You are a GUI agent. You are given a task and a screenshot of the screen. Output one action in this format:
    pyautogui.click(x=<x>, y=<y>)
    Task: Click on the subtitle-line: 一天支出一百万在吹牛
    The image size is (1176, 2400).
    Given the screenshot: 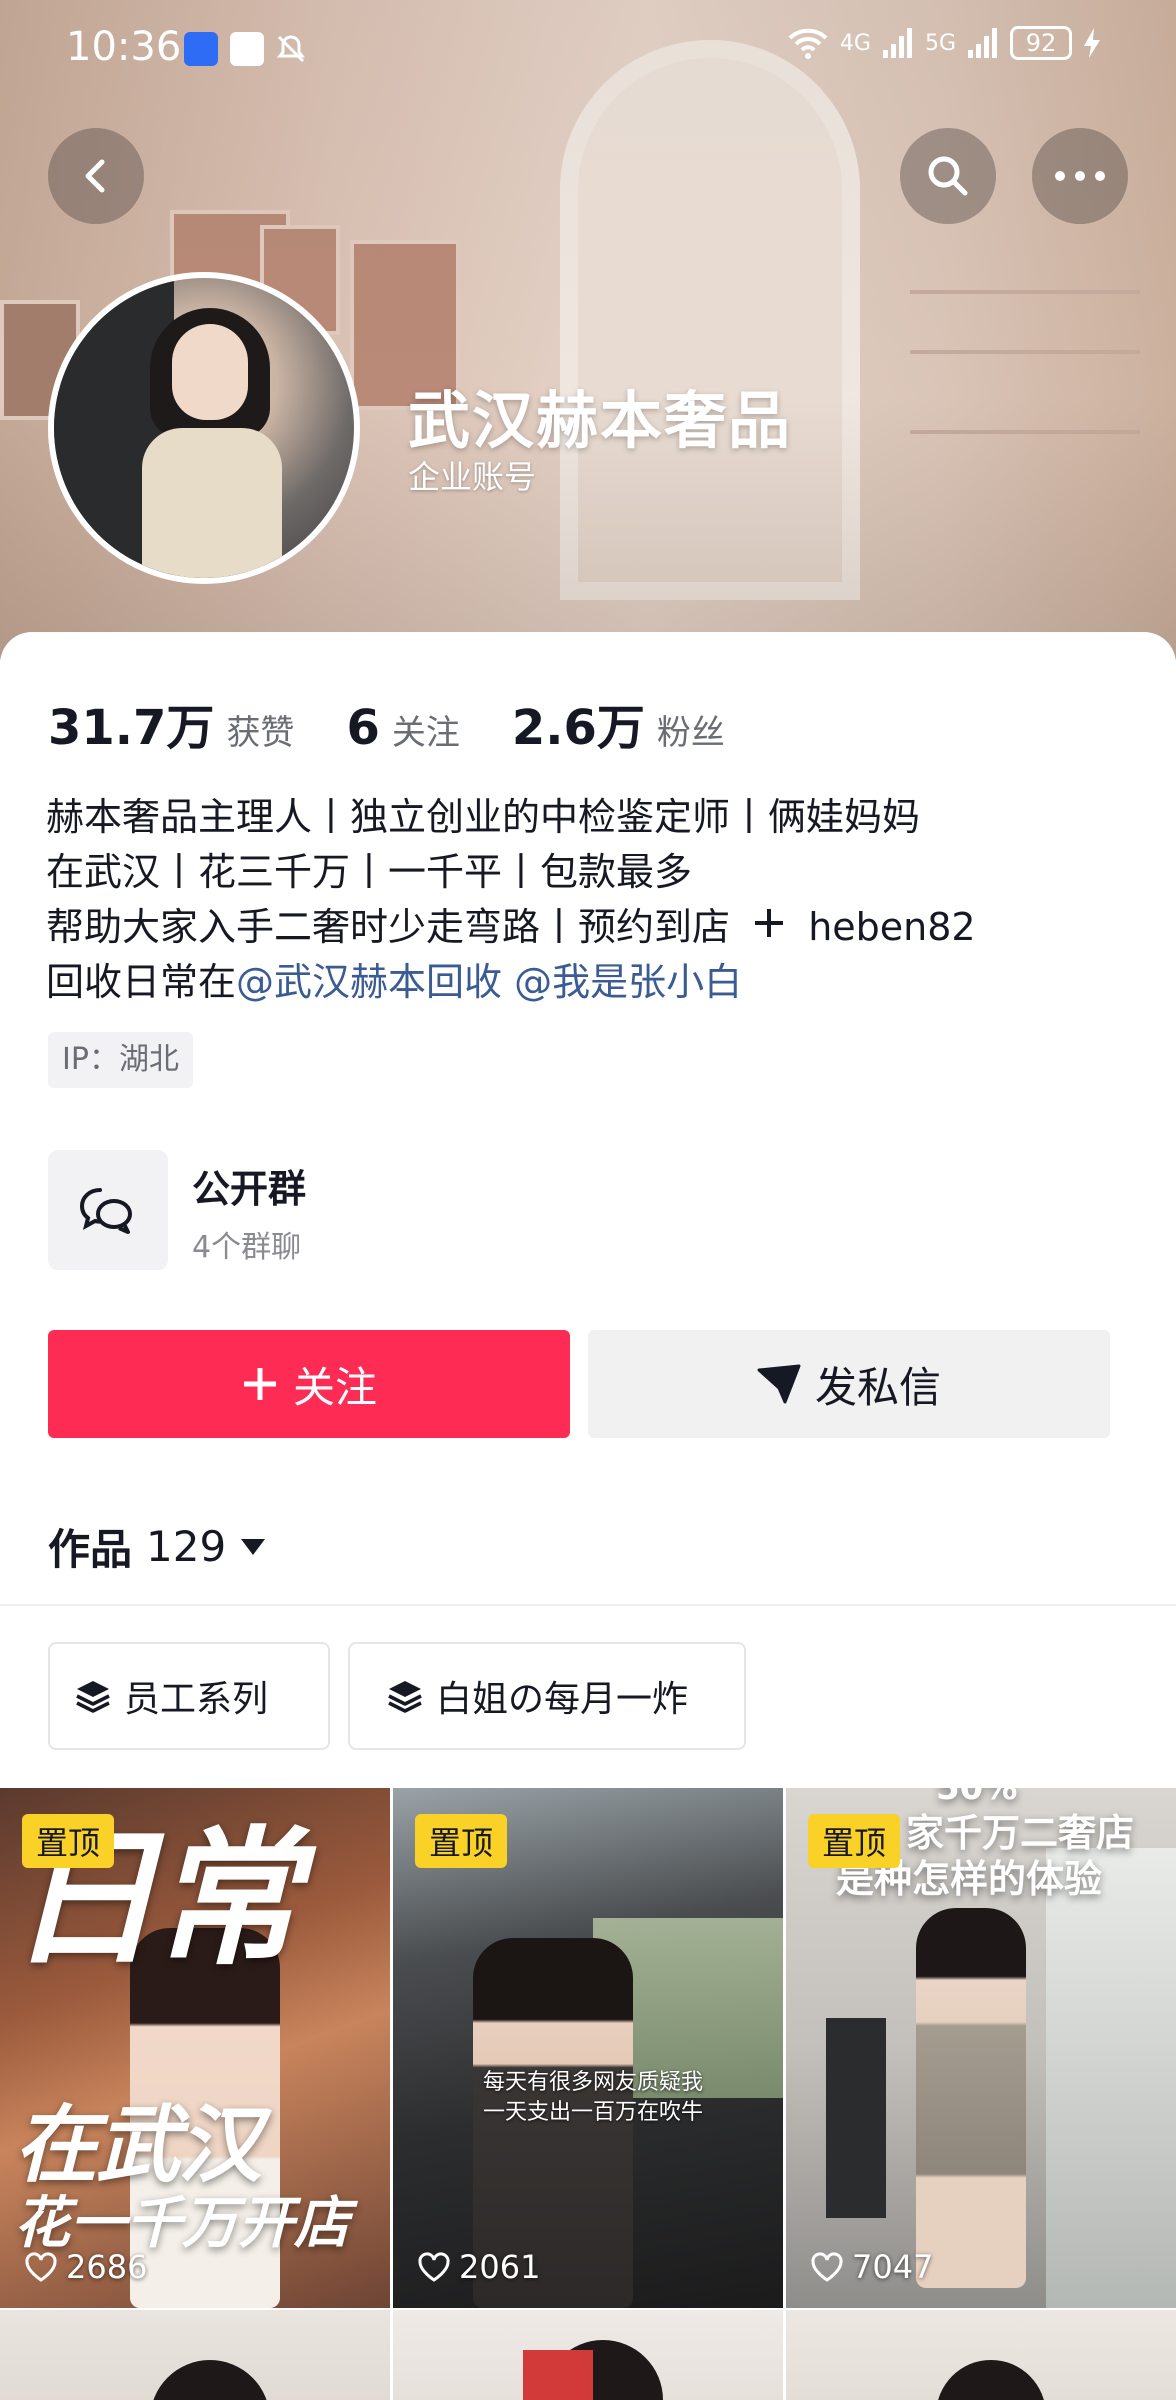 What is the action you would take?
    pyautogui.click(x=592, y=2112)
    